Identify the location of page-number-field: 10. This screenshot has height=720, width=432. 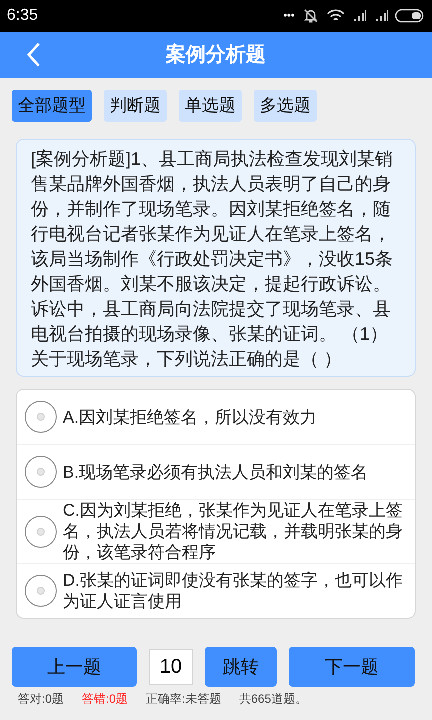
(171, 667).